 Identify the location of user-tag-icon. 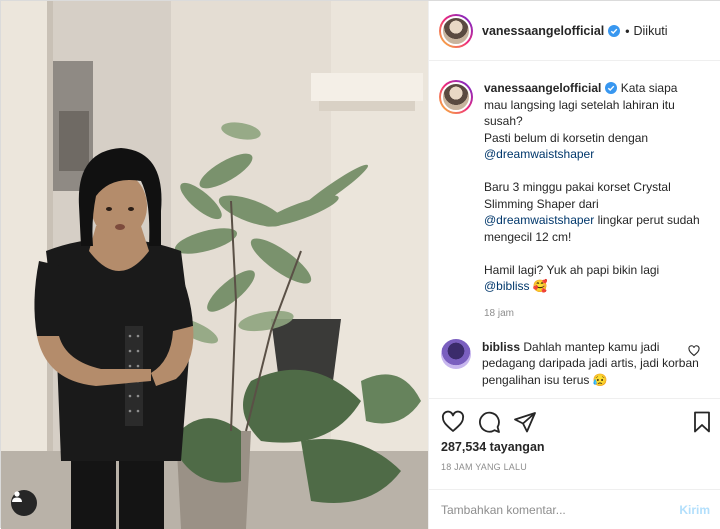
(17, 496).